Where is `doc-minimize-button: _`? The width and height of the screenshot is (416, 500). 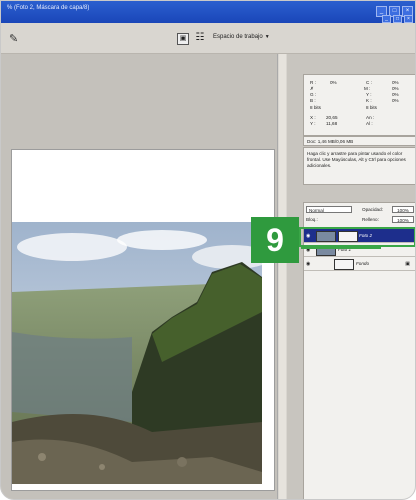
doc-minimize-button: _ is located at coordinates (386, 19).